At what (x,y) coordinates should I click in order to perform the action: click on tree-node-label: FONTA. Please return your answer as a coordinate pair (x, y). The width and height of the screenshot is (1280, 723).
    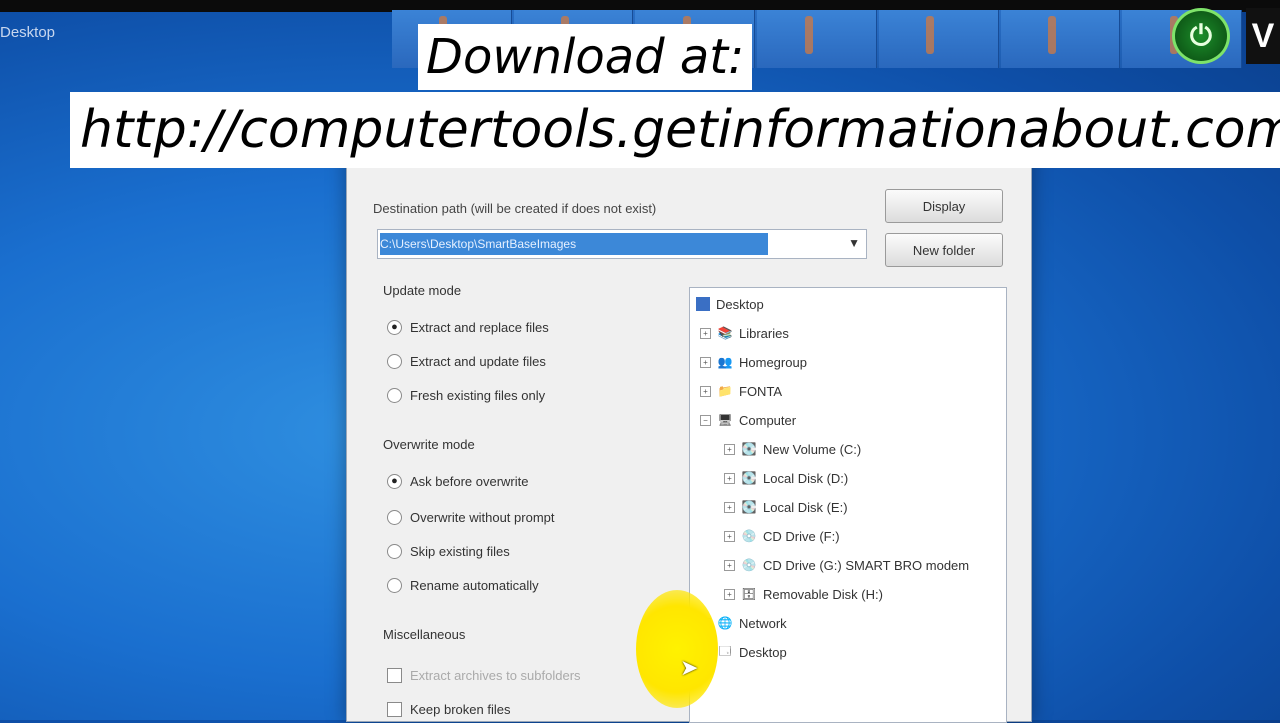
    Looking at the image, I should click on (761, 391).